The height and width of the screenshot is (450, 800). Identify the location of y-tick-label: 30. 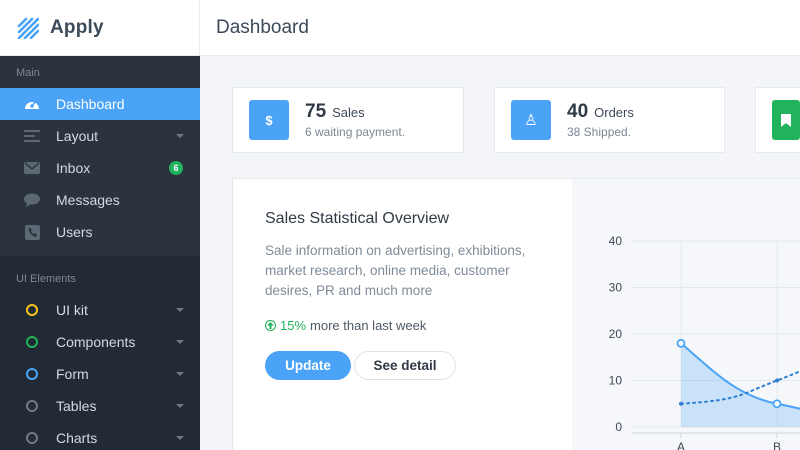
(616, 288).